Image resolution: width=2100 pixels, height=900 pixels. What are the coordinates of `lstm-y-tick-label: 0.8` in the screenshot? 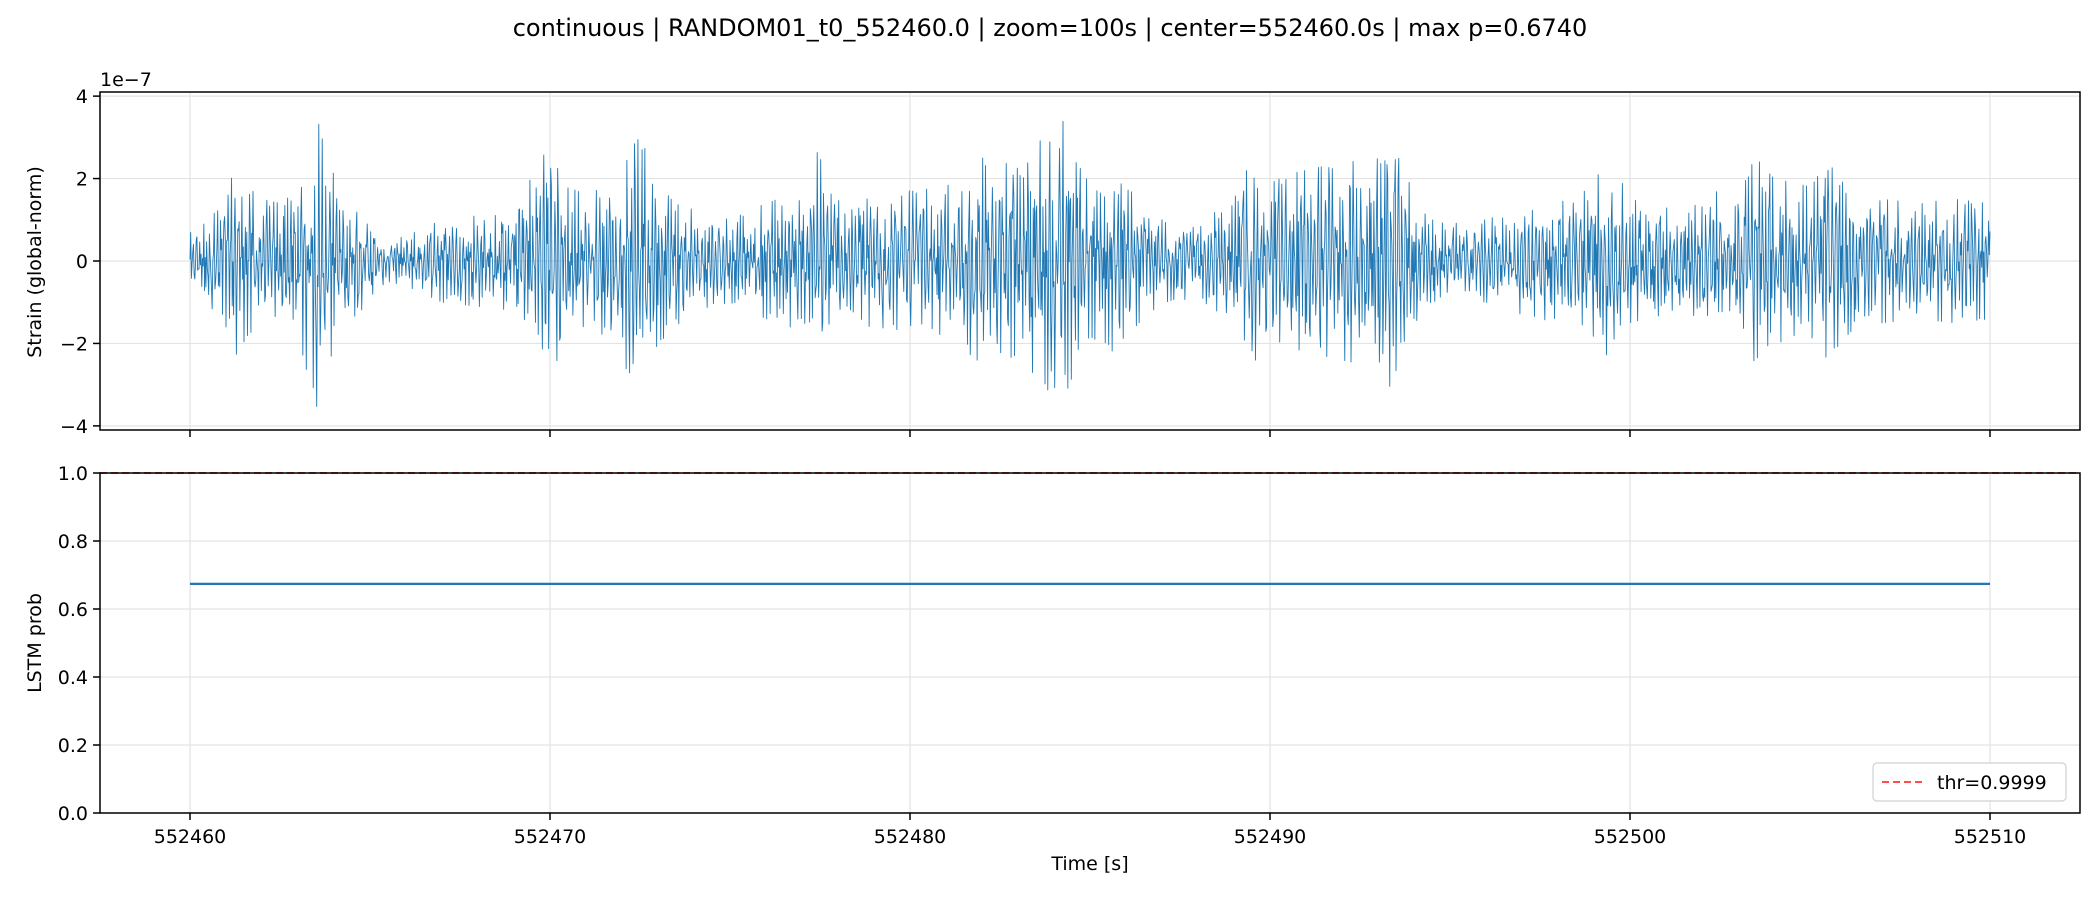 It's located at (73, 542).